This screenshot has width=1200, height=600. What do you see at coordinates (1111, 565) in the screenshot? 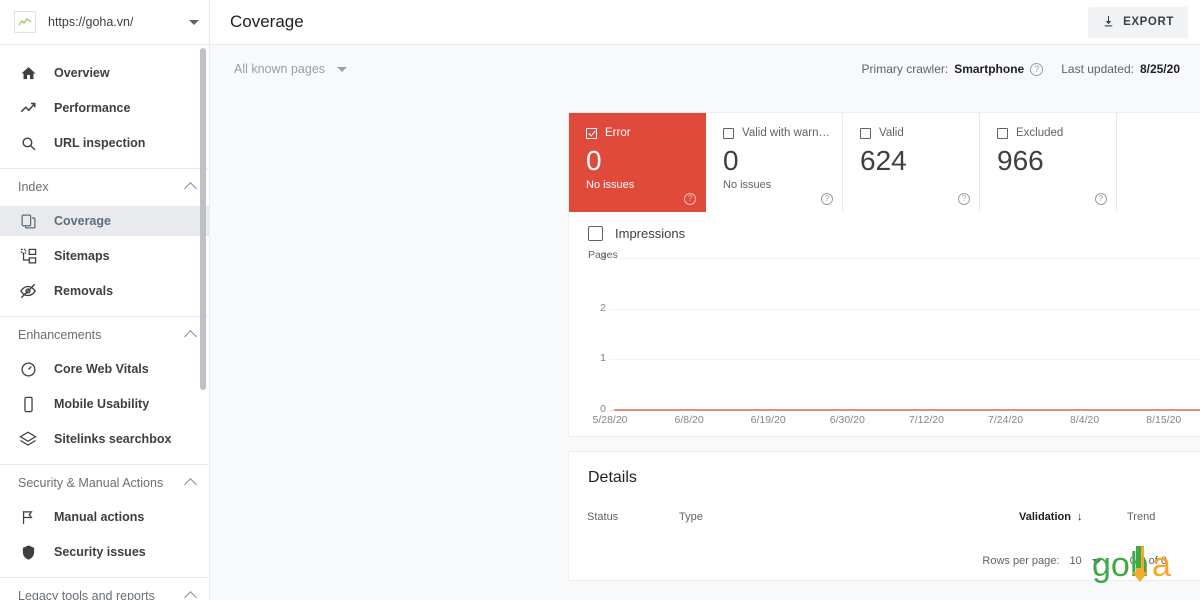
I see `svg-text: go` at bounding box center [1111, 565].